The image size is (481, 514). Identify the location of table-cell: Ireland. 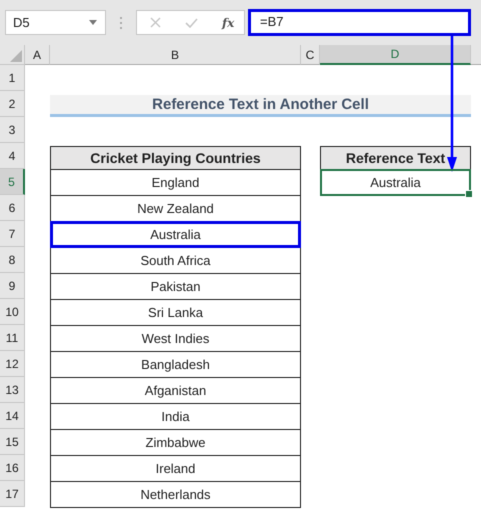
(175, 468).